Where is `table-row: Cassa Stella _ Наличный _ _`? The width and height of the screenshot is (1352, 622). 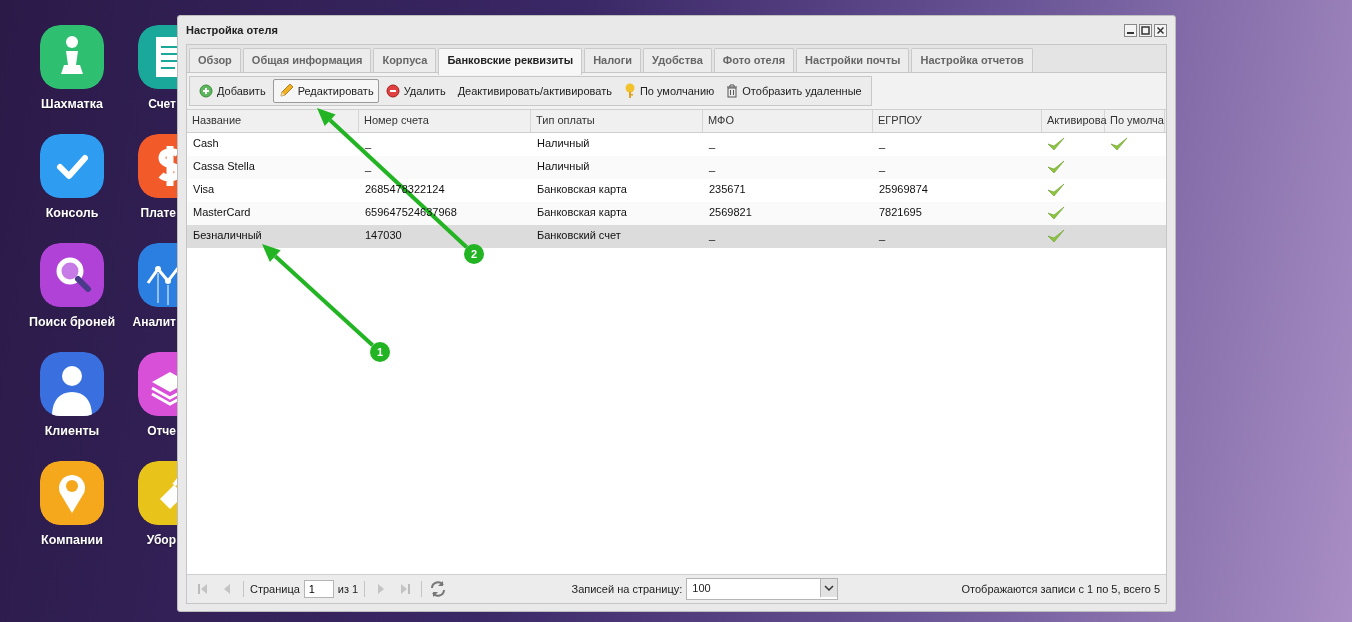 table-row: Cassa Stella _ Наличный _ _ is located at coordinates (676, 167).